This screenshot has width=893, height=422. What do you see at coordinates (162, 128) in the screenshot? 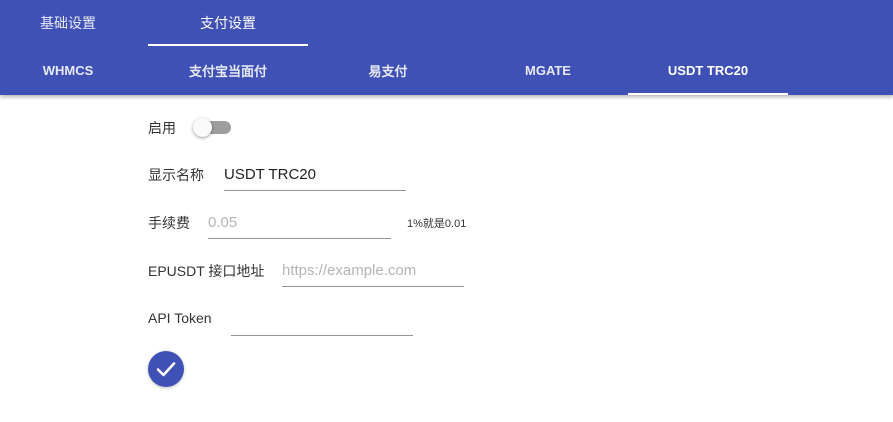
I see `enable-label: 启用` at bounding box center [162, 128].